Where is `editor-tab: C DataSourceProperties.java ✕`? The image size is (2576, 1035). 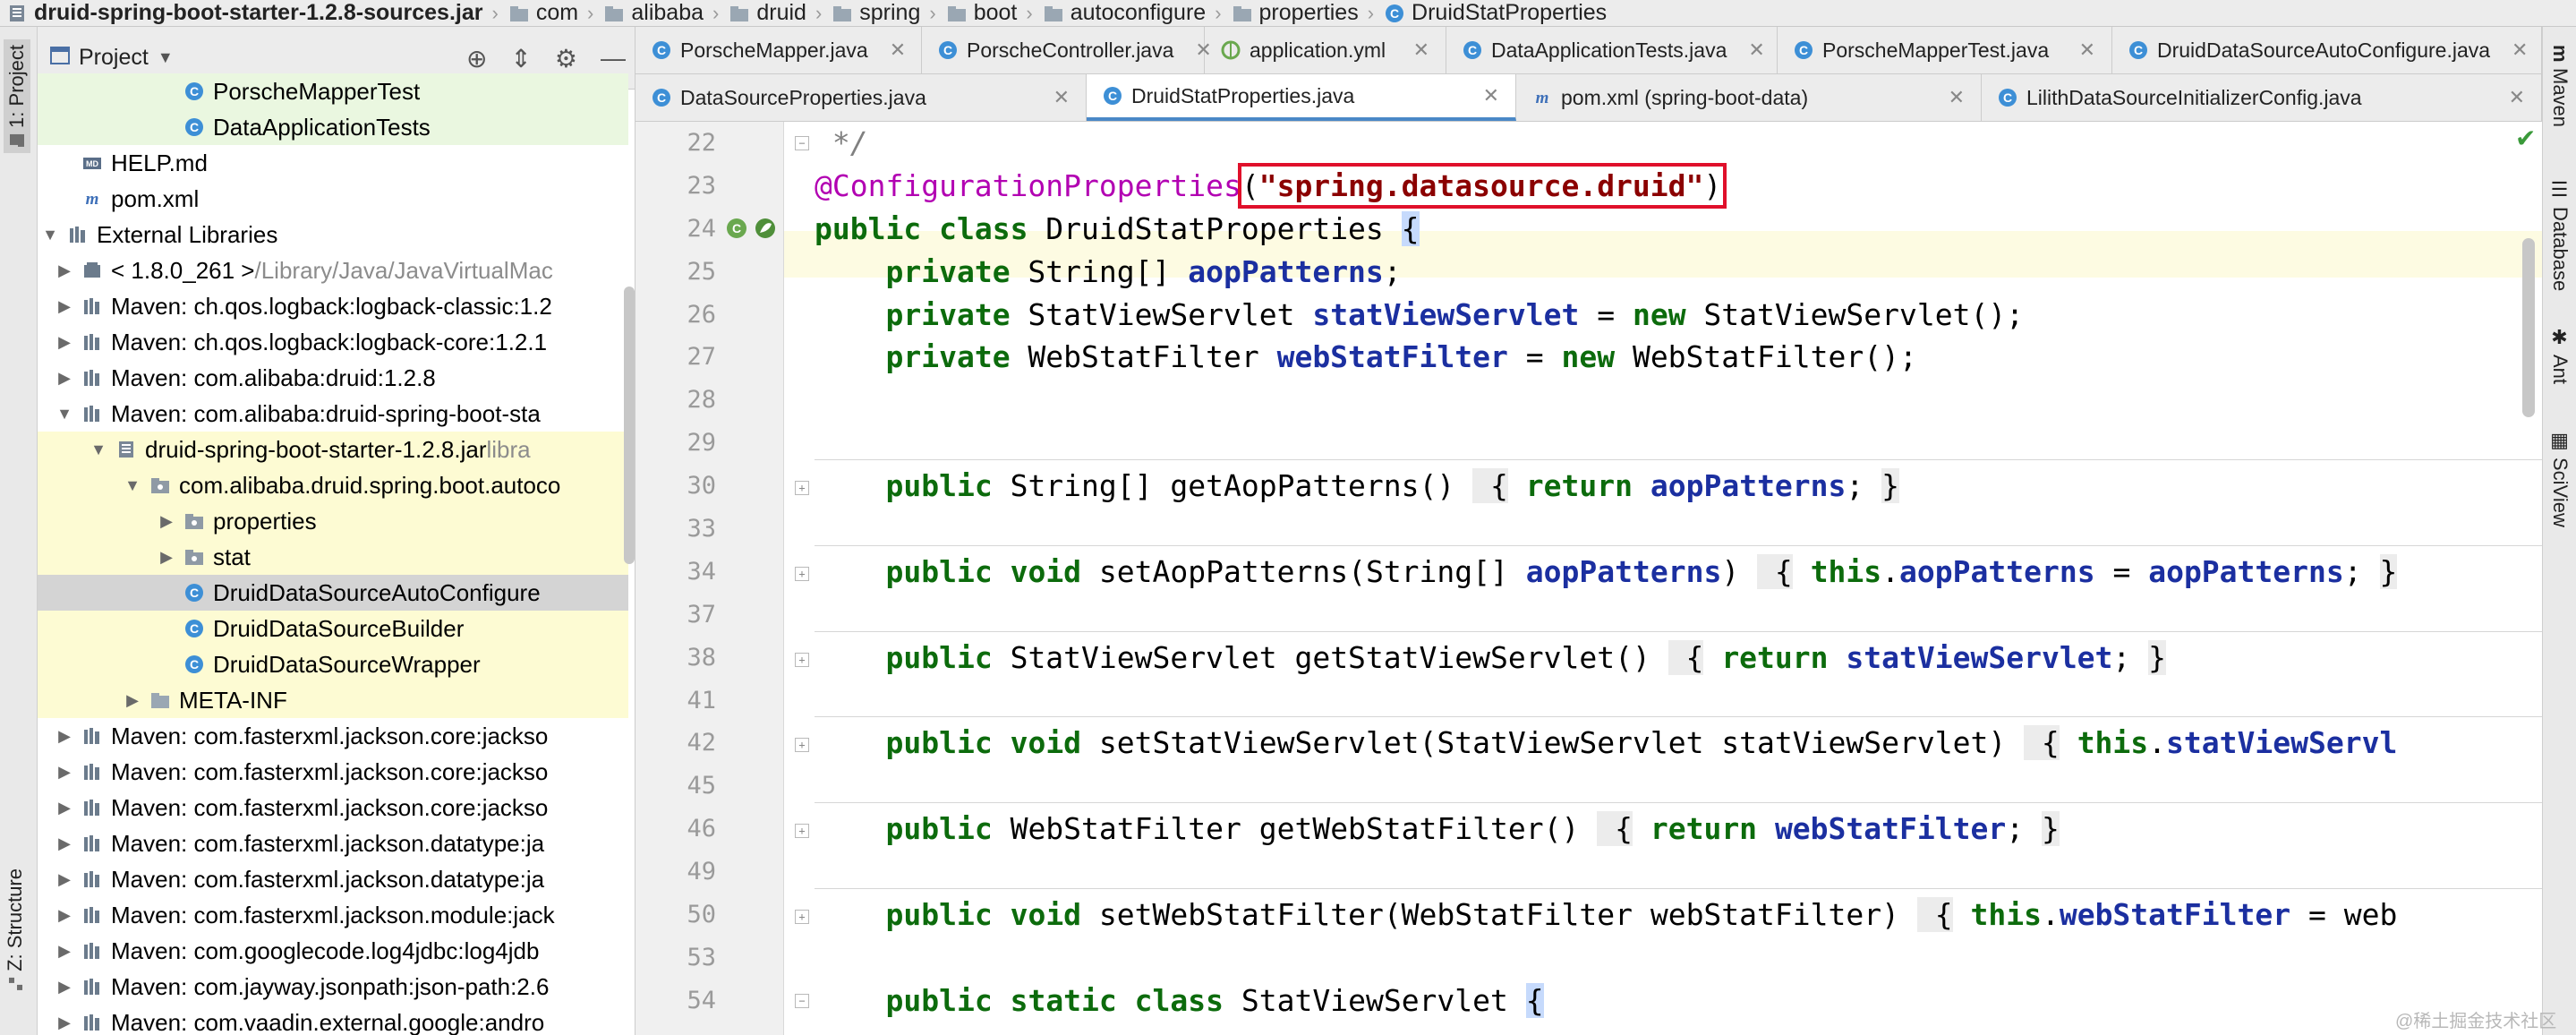
editor-tab: C DataSourceProperties.java ✕ is located at coordinates (861, 97).